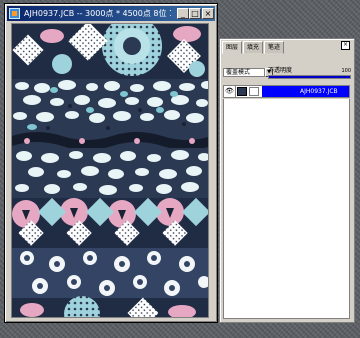 The height and width of the screenshot is (338, 360). Describe the element at coordinates (242, 91) in the screenshot. I see `layer-thumbnail` at that location.